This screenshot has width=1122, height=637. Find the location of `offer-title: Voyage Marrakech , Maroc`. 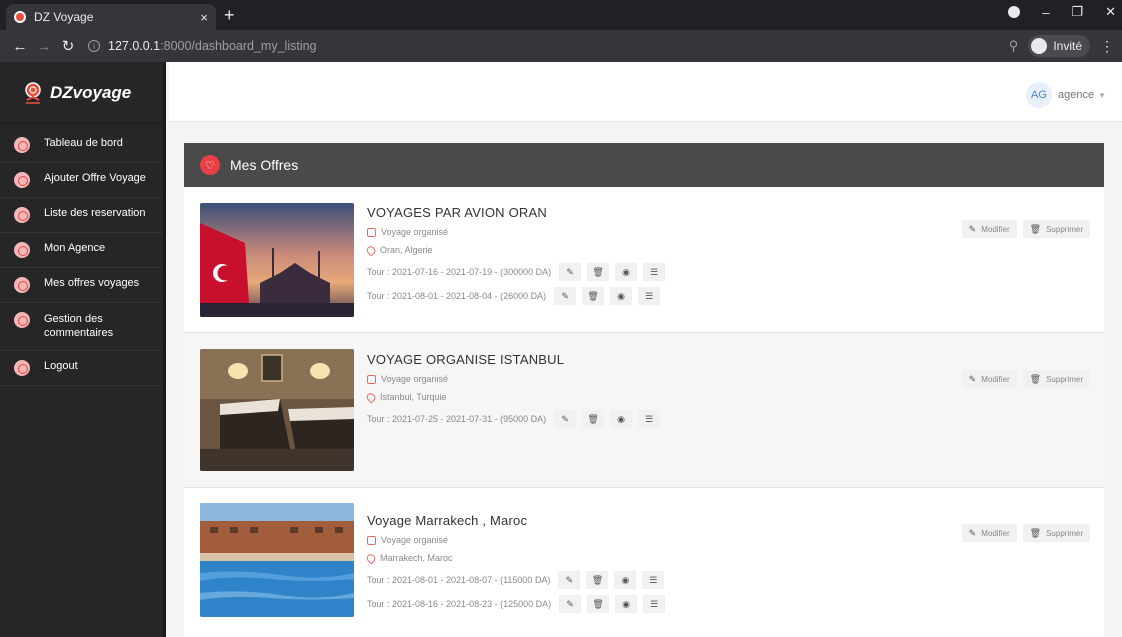

offer-title: Voyage Marrakech , Maroc is located at coordinates (516, 520).